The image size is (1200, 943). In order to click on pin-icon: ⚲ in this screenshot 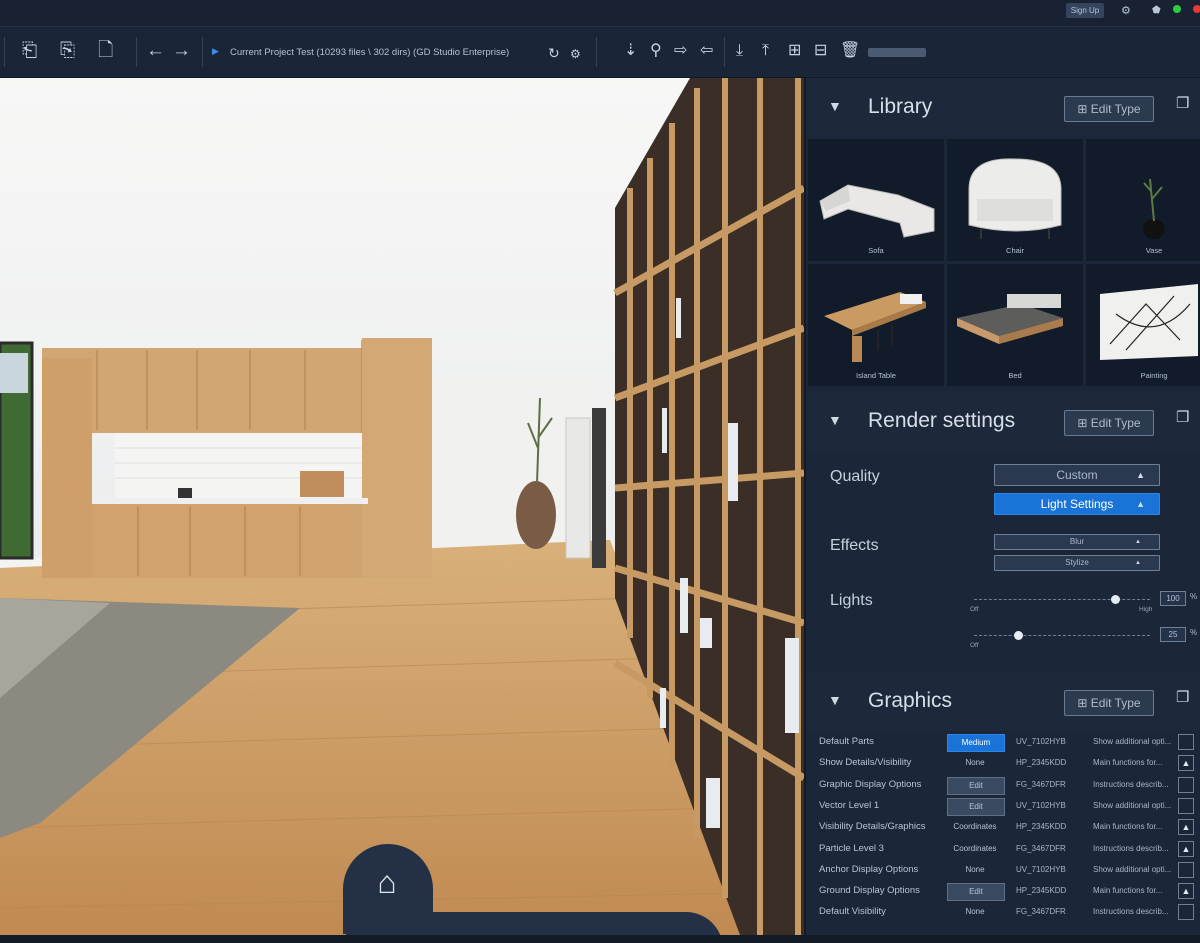, I will do `click(656, 51)`.